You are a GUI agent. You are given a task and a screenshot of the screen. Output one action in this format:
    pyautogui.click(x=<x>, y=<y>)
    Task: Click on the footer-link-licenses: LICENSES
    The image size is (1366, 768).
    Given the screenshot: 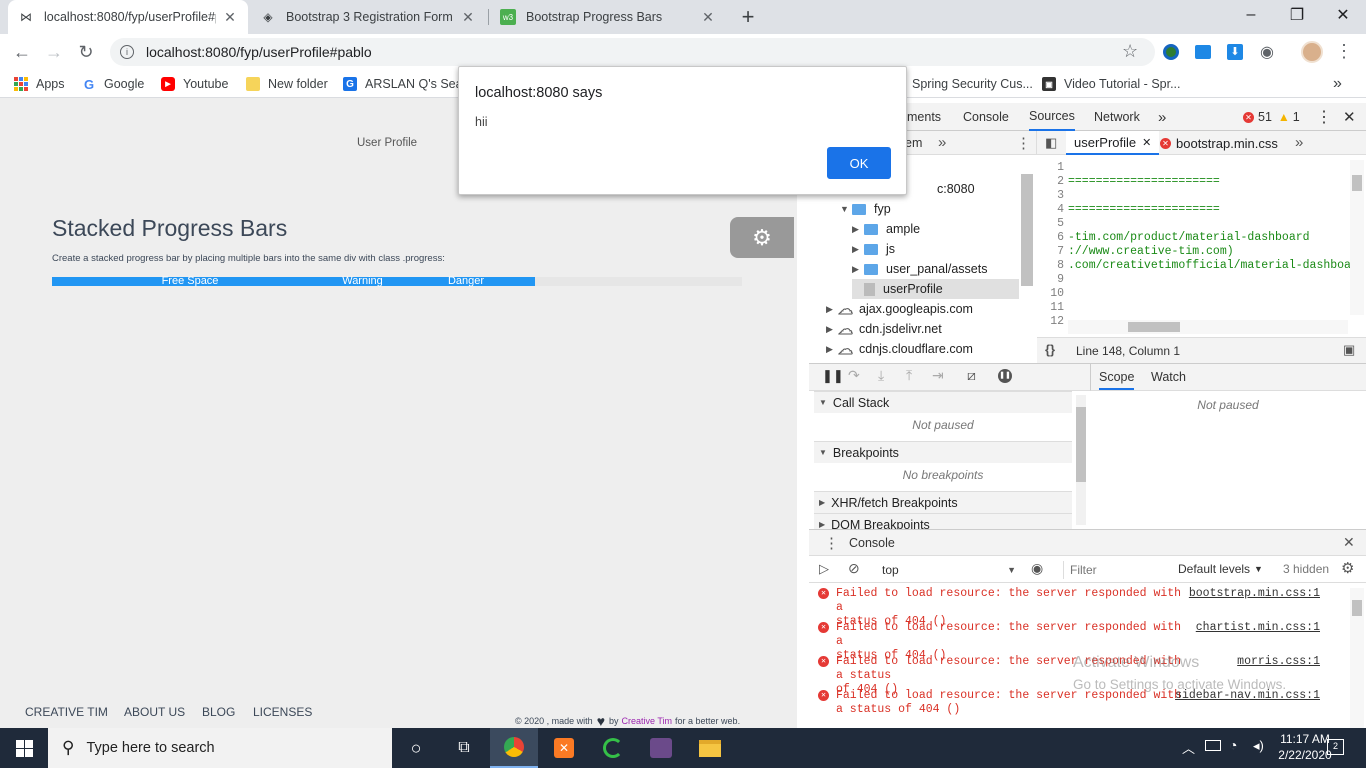 What is the action you would take?
    pyautogui.click(x=282, y=712)
    